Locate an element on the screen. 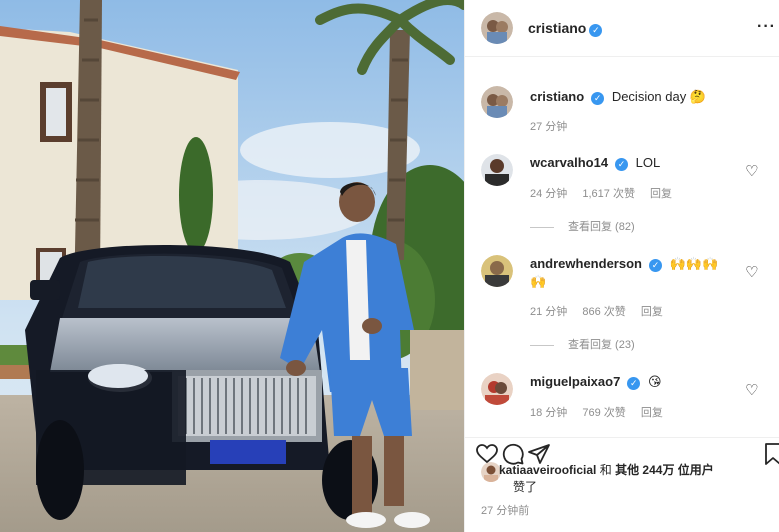 The image size is (779, 532). comment-meta: 18 分钟 769 次赞 回复 is located at coordinates (602, 412).